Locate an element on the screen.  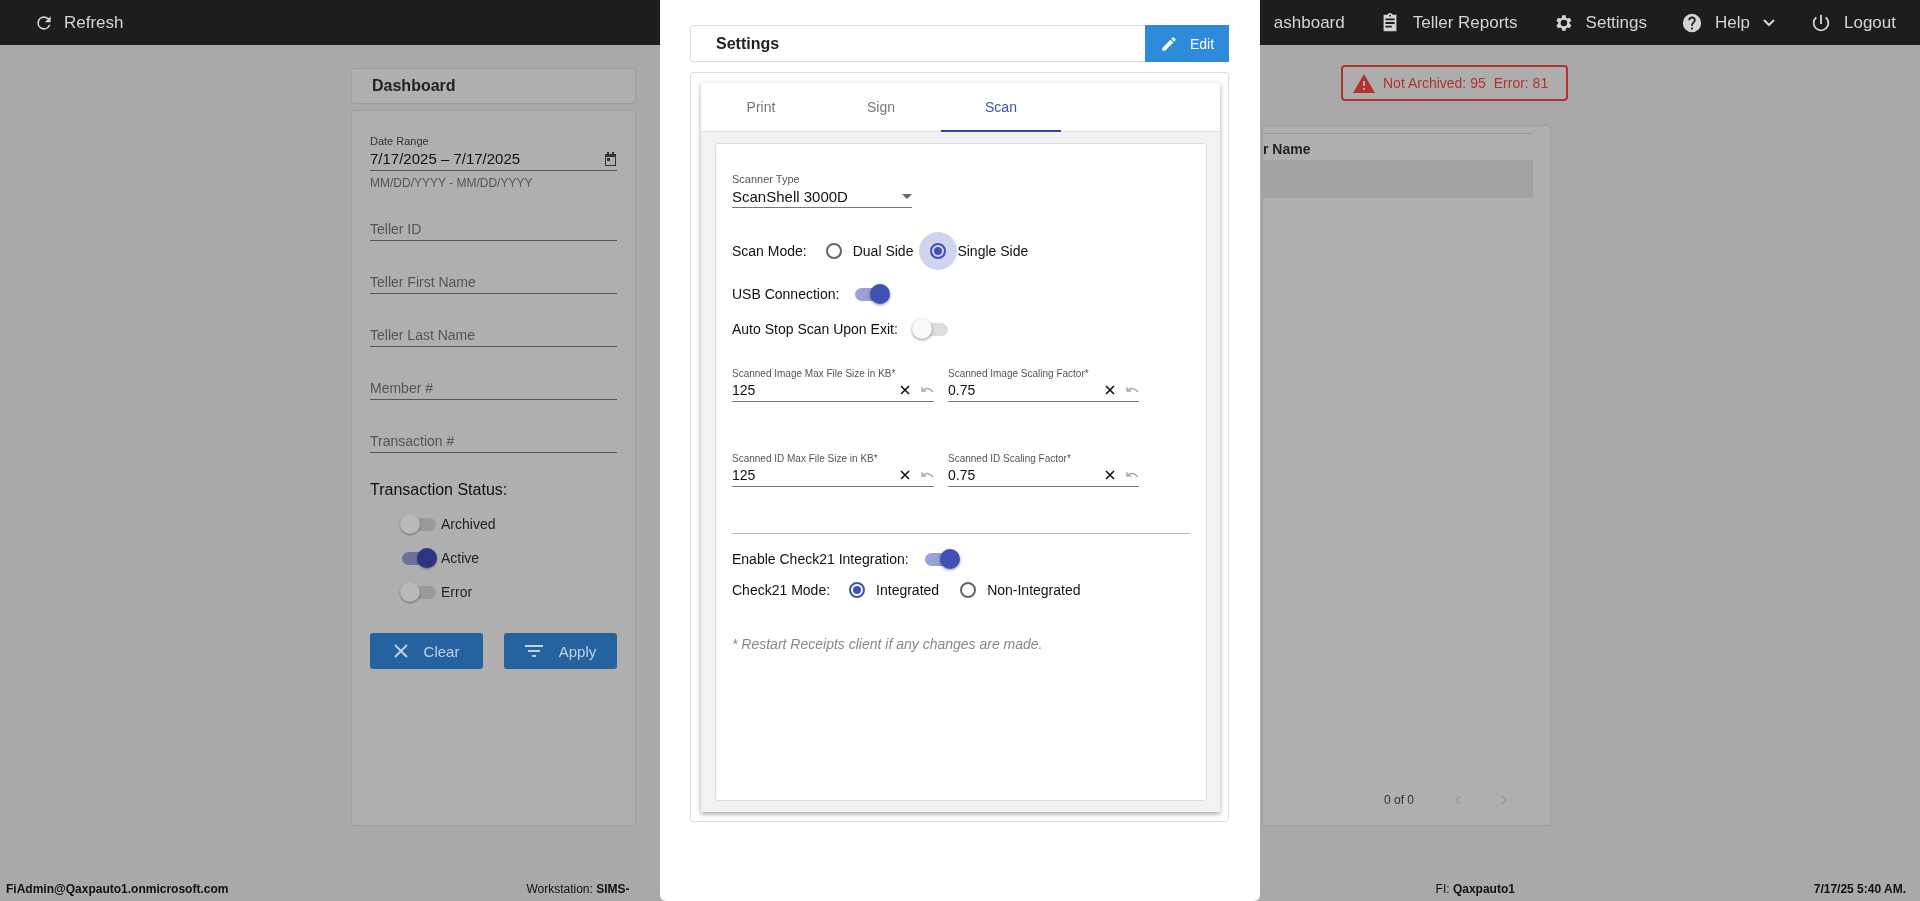
alert-text: Error: 81 is located at coordinates (1521, 83).